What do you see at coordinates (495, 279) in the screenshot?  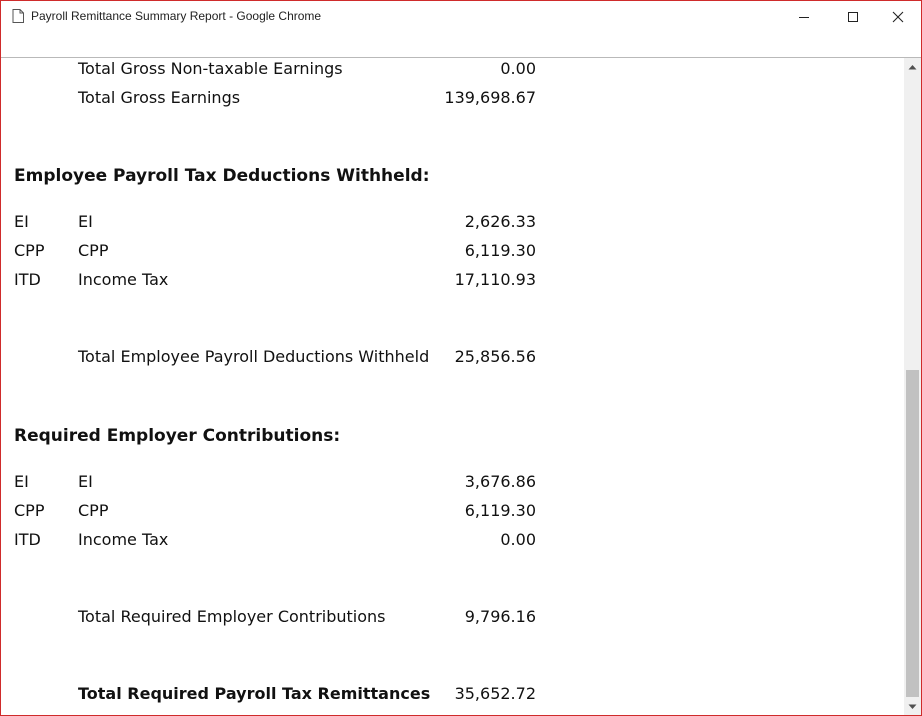 I see `row-amount: 17,110.93` at bounding box center [495, 279].